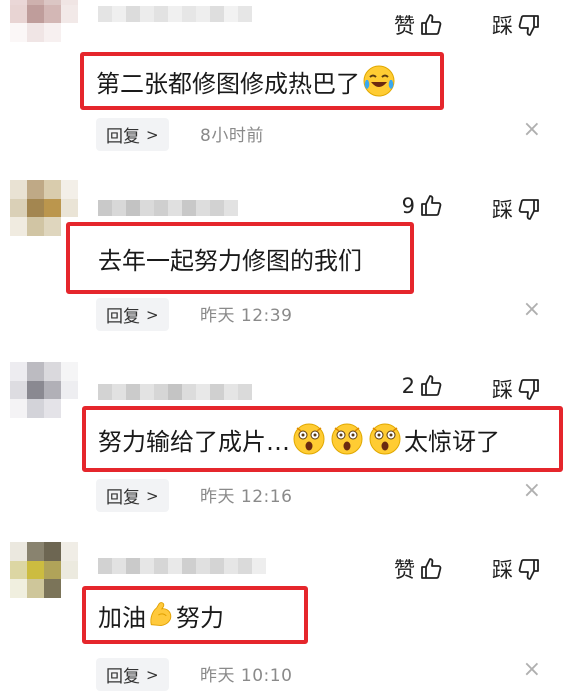 This screenshot has height=697, width=565. I want to click on comment-text-highlight: 第二张都修图修成热巴了, so click(262, 81).